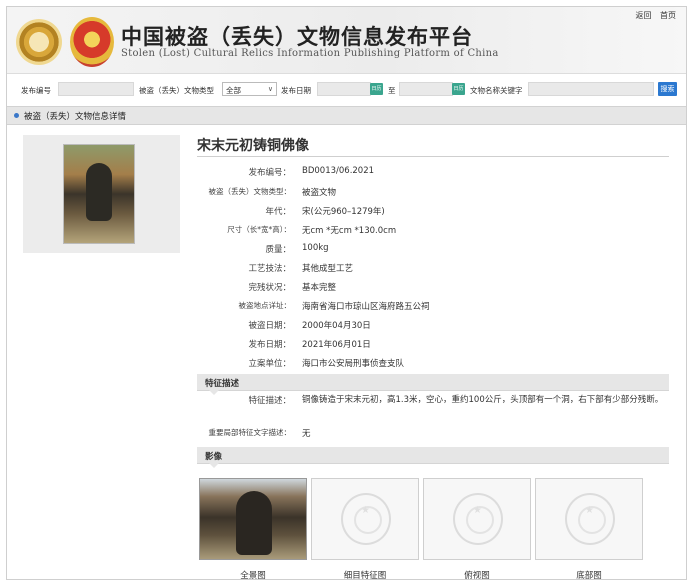 The width and height of the screenshot is (693, 585). What do you see at coordinates (319, 193) in the screenshot?
I see `field-value: 被盗文物` at bounding box center [319, 193].